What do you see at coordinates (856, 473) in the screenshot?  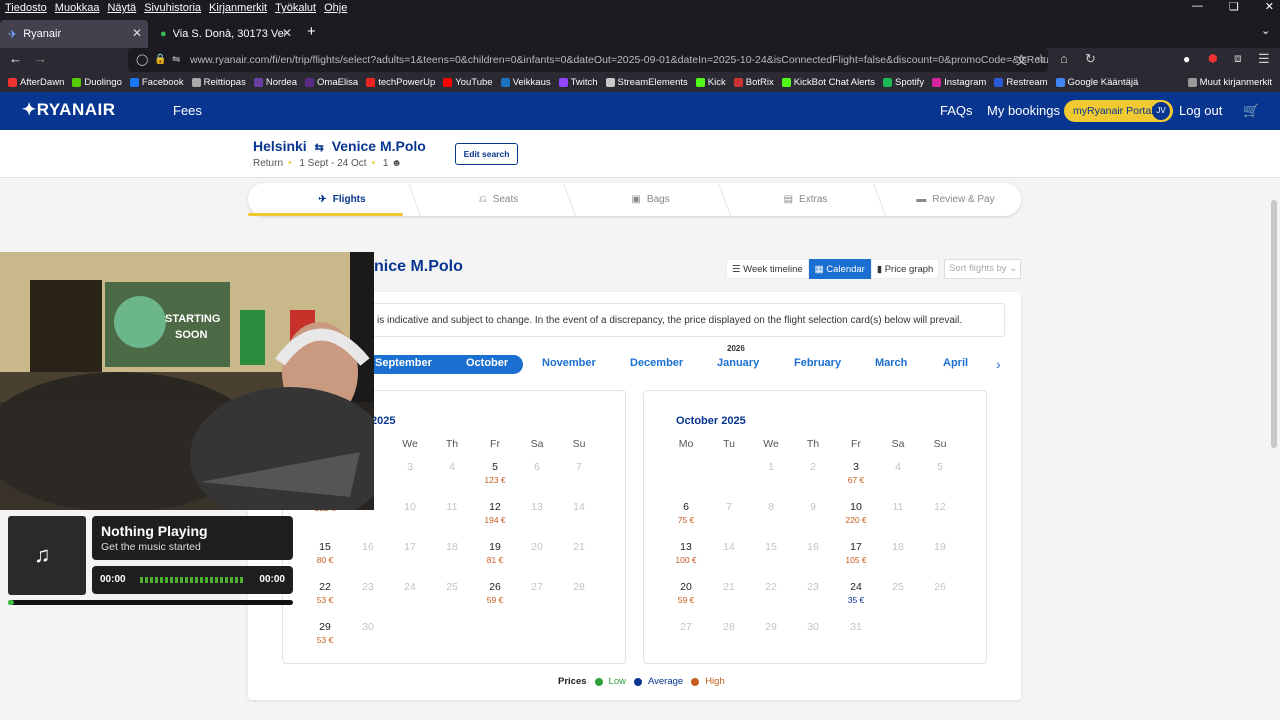 I see `calendar-day: 3 67 €` at bounding box center [856, 473].